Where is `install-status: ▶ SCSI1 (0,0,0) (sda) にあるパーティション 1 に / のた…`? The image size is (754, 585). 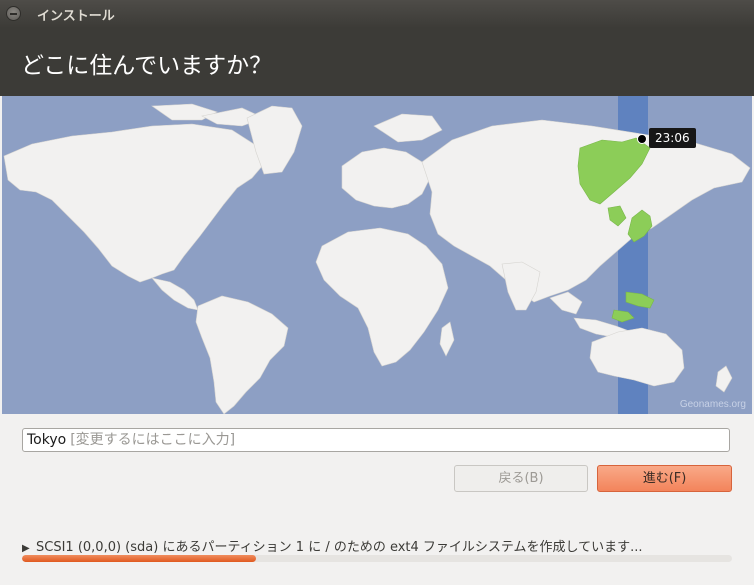
install-status: ▶ SCSI1 (0,0,0) (sda) にあるパーティション 1 に / のた… is located at coordinates (332, 545).